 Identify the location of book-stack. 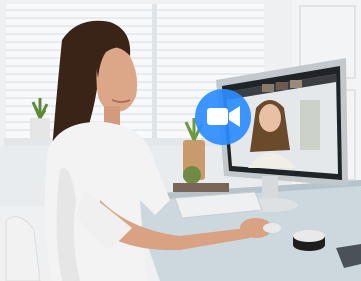
(201, 187).